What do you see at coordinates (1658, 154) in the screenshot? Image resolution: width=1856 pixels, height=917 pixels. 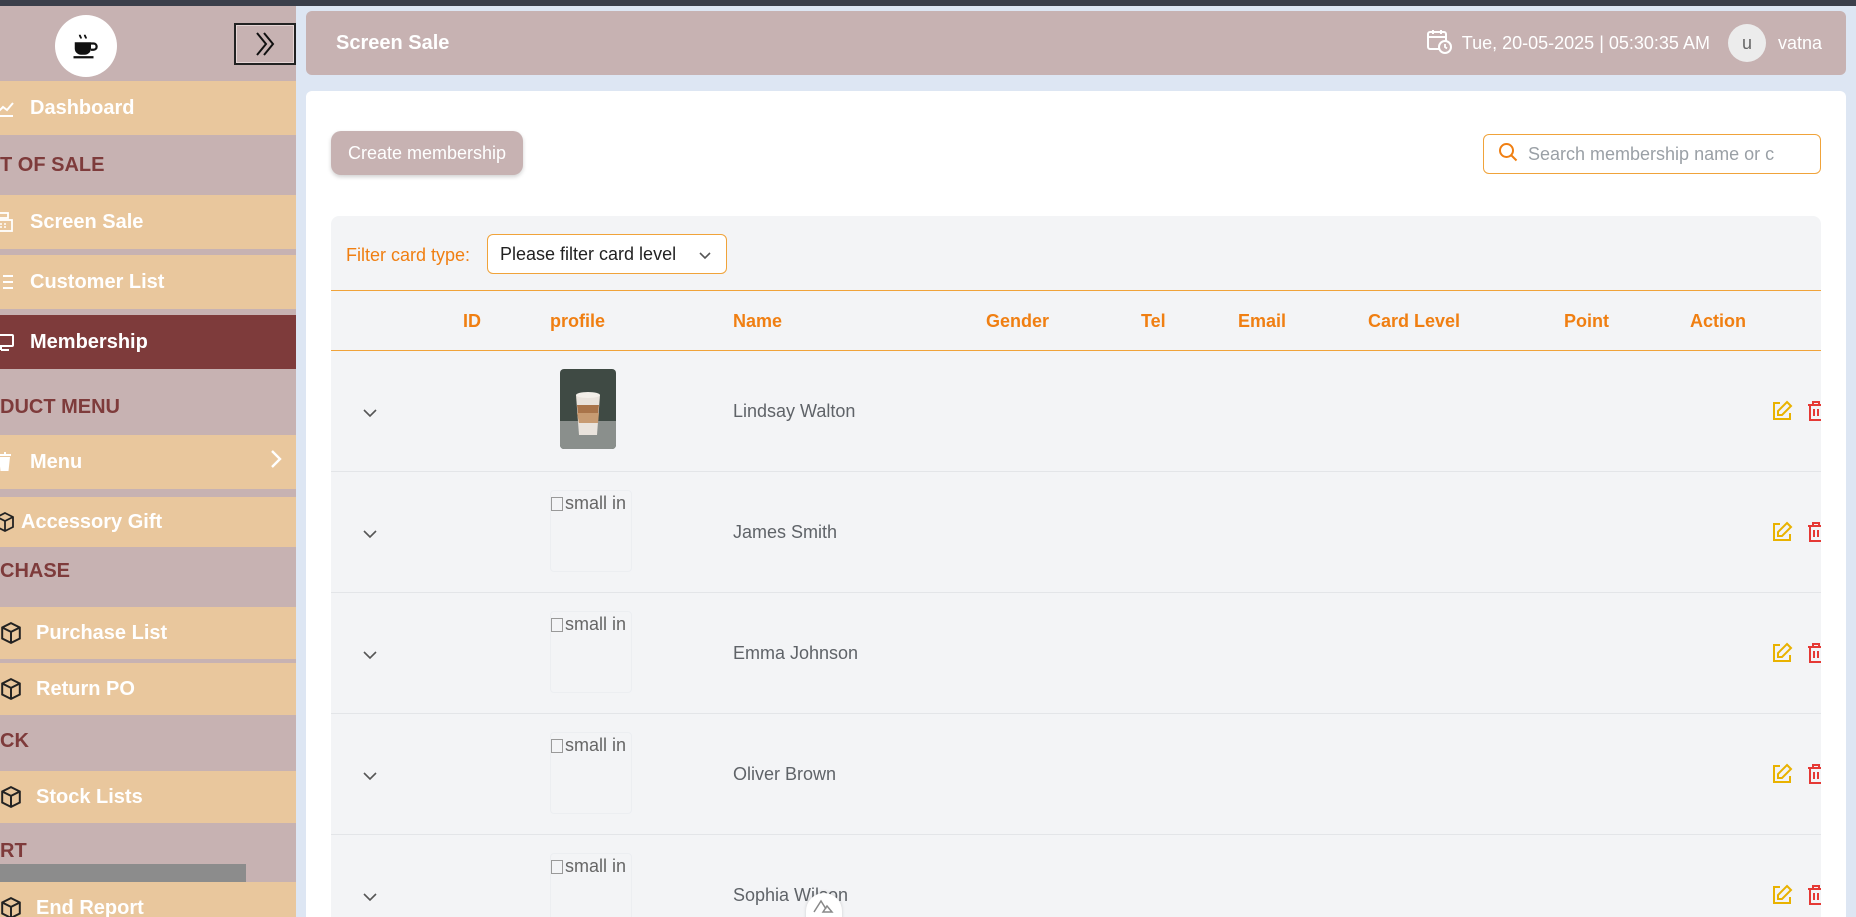 I see `search-input` at bounding box center [1658, 154].